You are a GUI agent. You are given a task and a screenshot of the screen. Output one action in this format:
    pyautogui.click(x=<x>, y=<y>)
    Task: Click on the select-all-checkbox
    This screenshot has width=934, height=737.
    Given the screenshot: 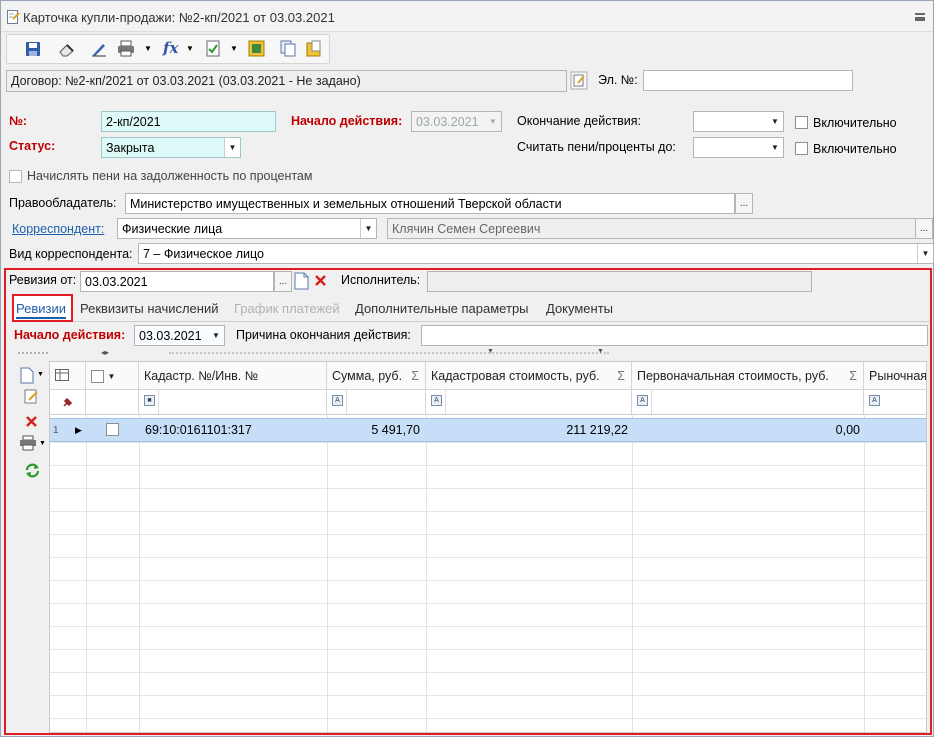 What is the action you would take?
    pyautogui.click(x=97, y=377)
    